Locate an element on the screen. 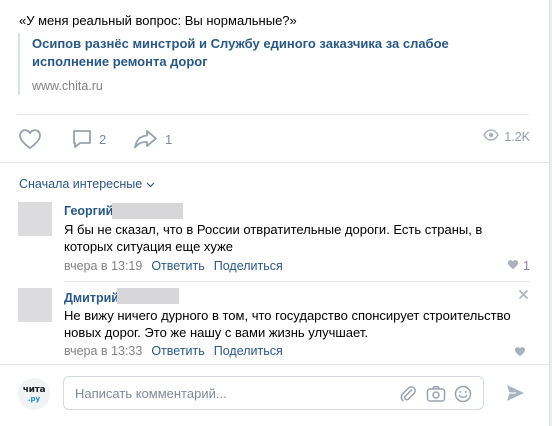 Image resolution: width=552 pixels, height=426 pixels. comment-like-button: 1 is located at coordinates (518, 266).